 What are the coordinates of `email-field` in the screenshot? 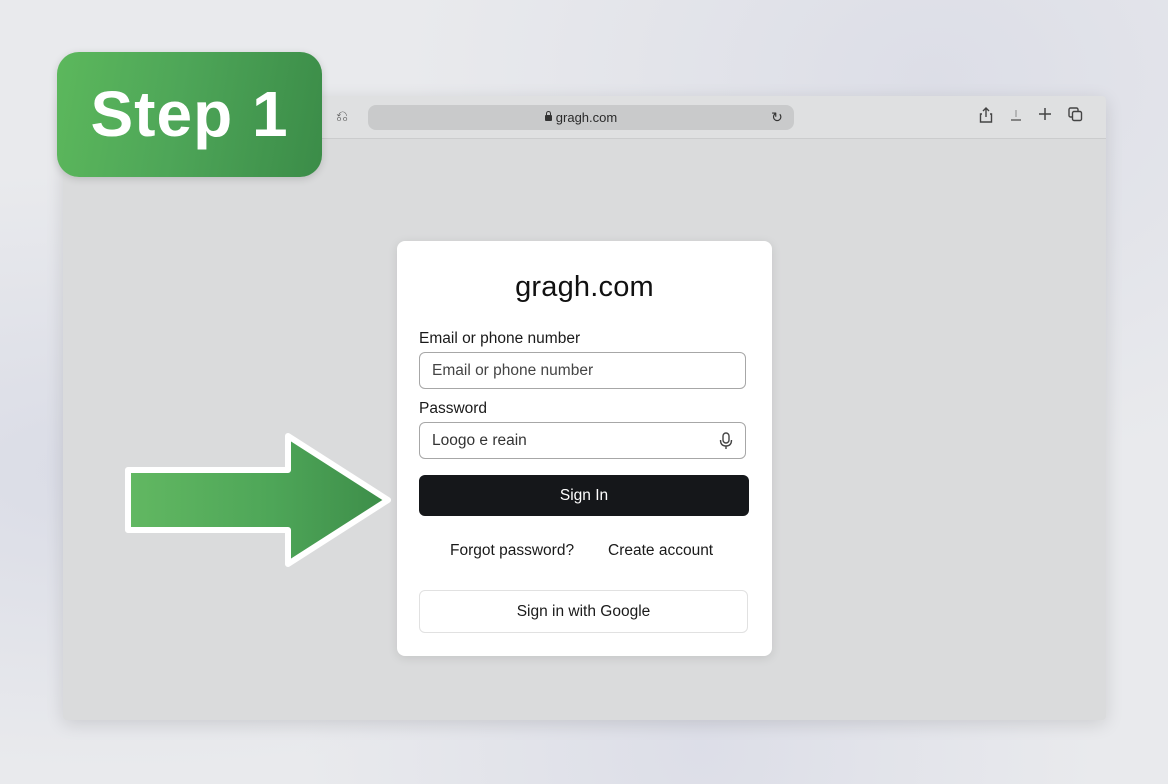 It's located at (572, 370).